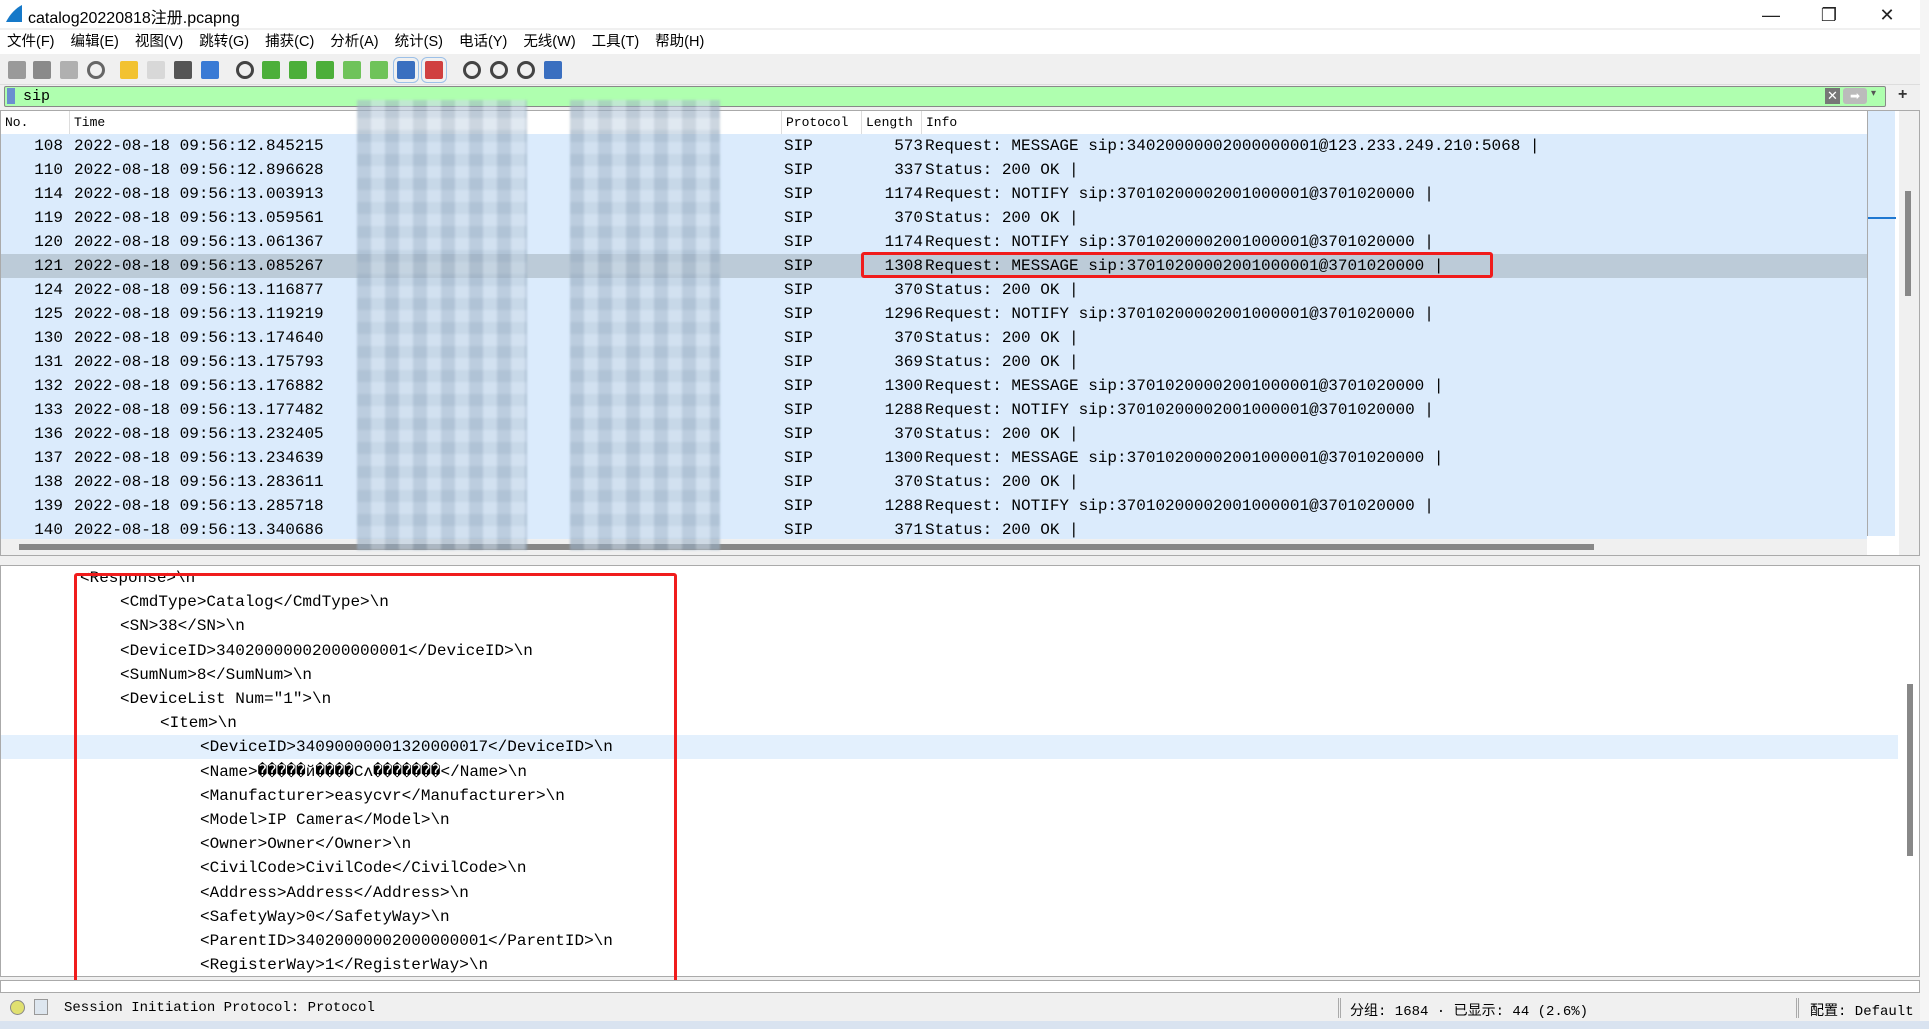 The width and height of the screenshot is (1929, 1029). Describe the element at coordinates (964, 1025) in the screenshot. I see `taskbar-edge` at that location.